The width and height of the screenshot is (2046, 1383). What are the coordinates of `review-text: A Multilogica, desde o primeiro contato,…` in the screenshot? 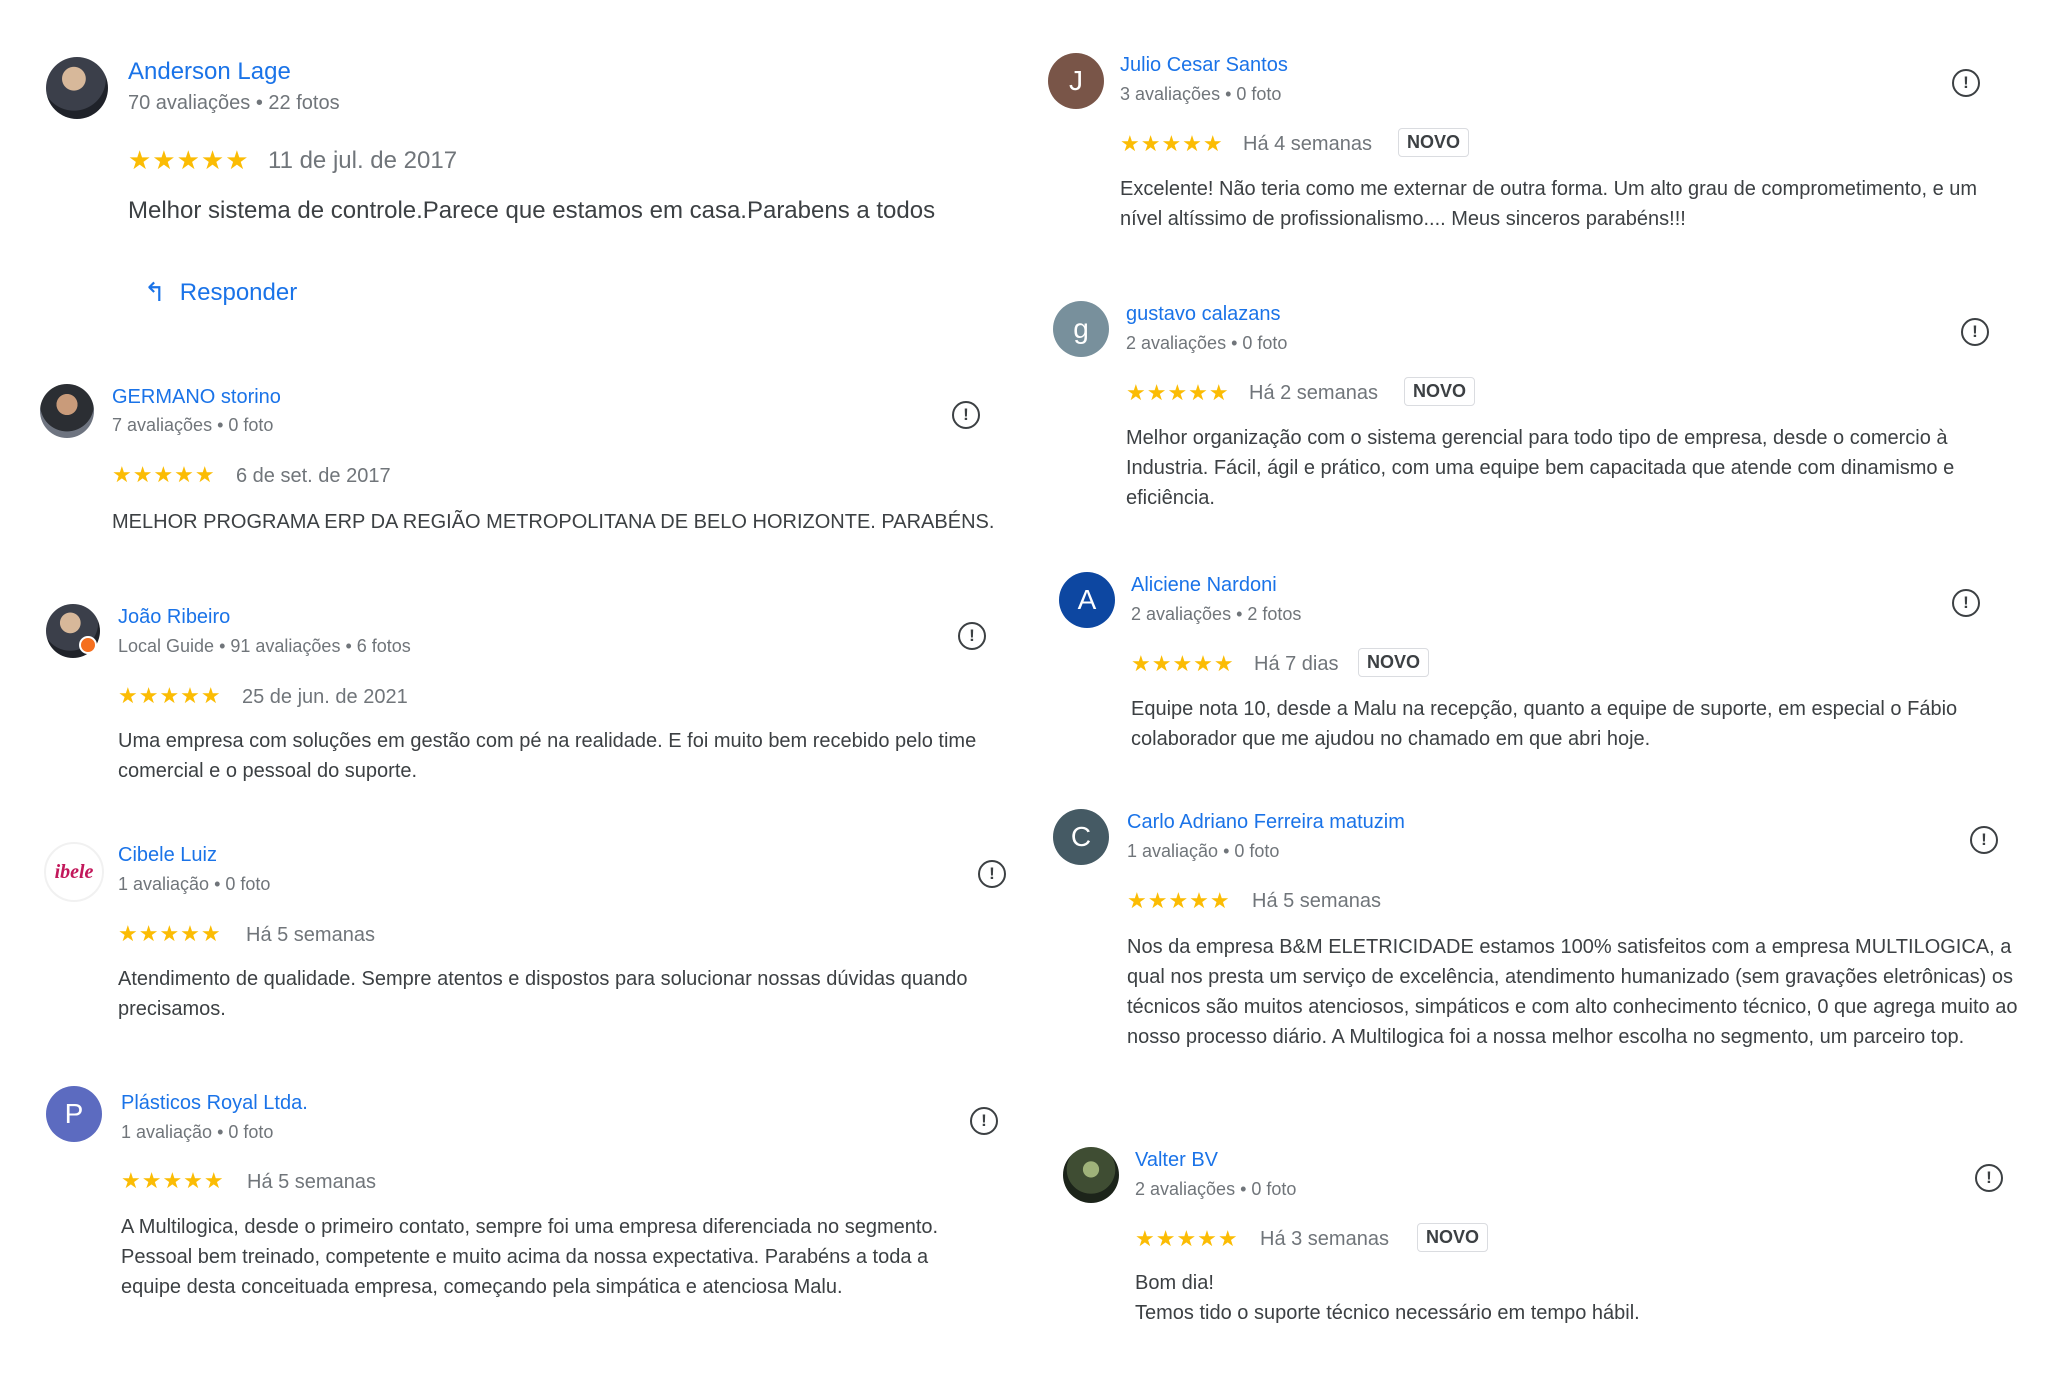 It's located at (530, 1257).